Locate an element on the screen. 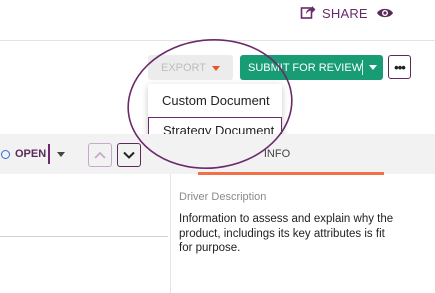 The height and width of the screenshot is (293, 435). export-button: EXPORT is located at coordinates (190, 67).